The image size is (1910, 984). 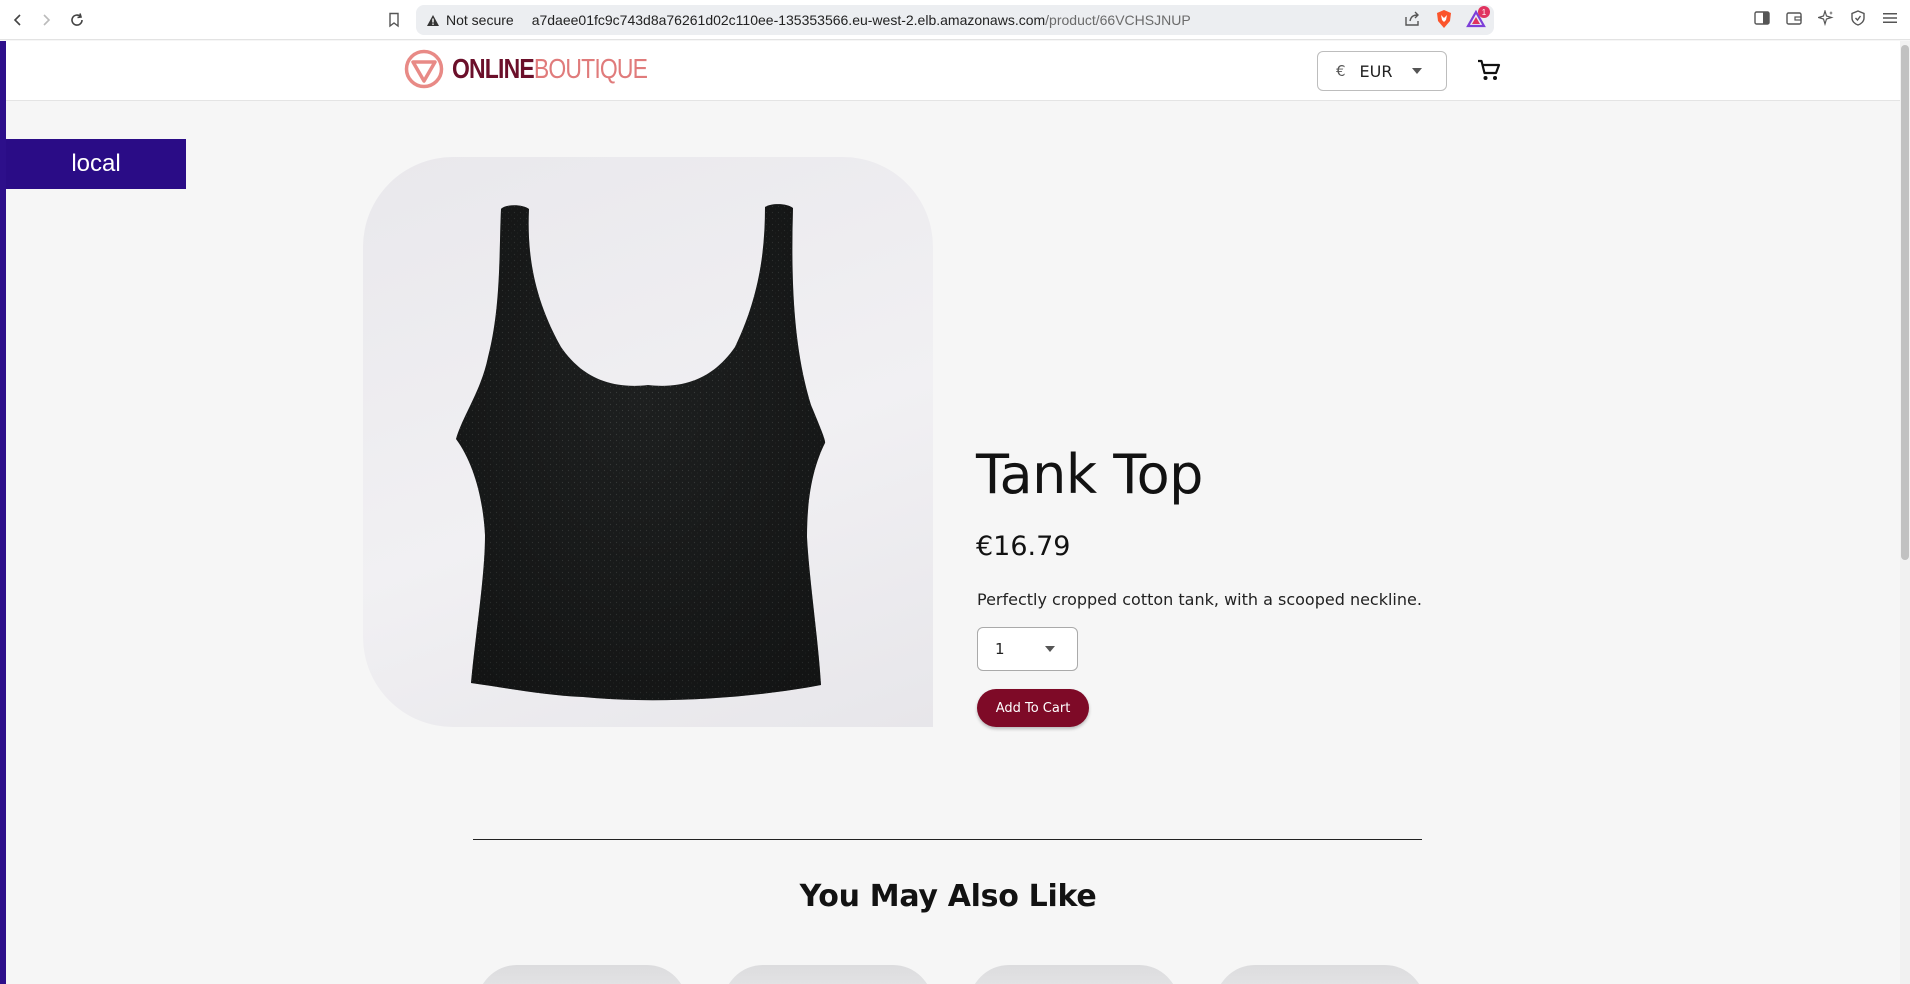 I want to click on site-logo: ONLINEBOUTIQUE, so click(x=547, y=69).